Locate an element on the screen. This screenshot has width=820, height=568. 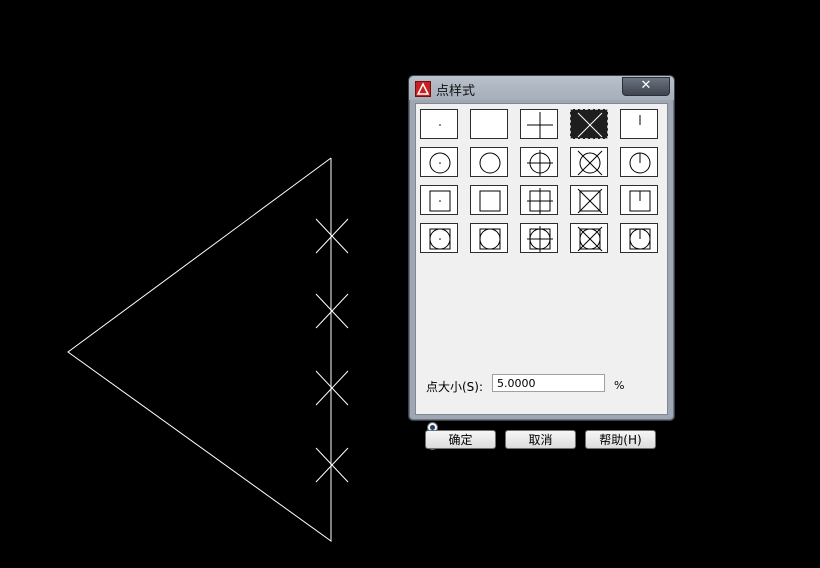
point-style-plus is located at coordinates (539, 124).